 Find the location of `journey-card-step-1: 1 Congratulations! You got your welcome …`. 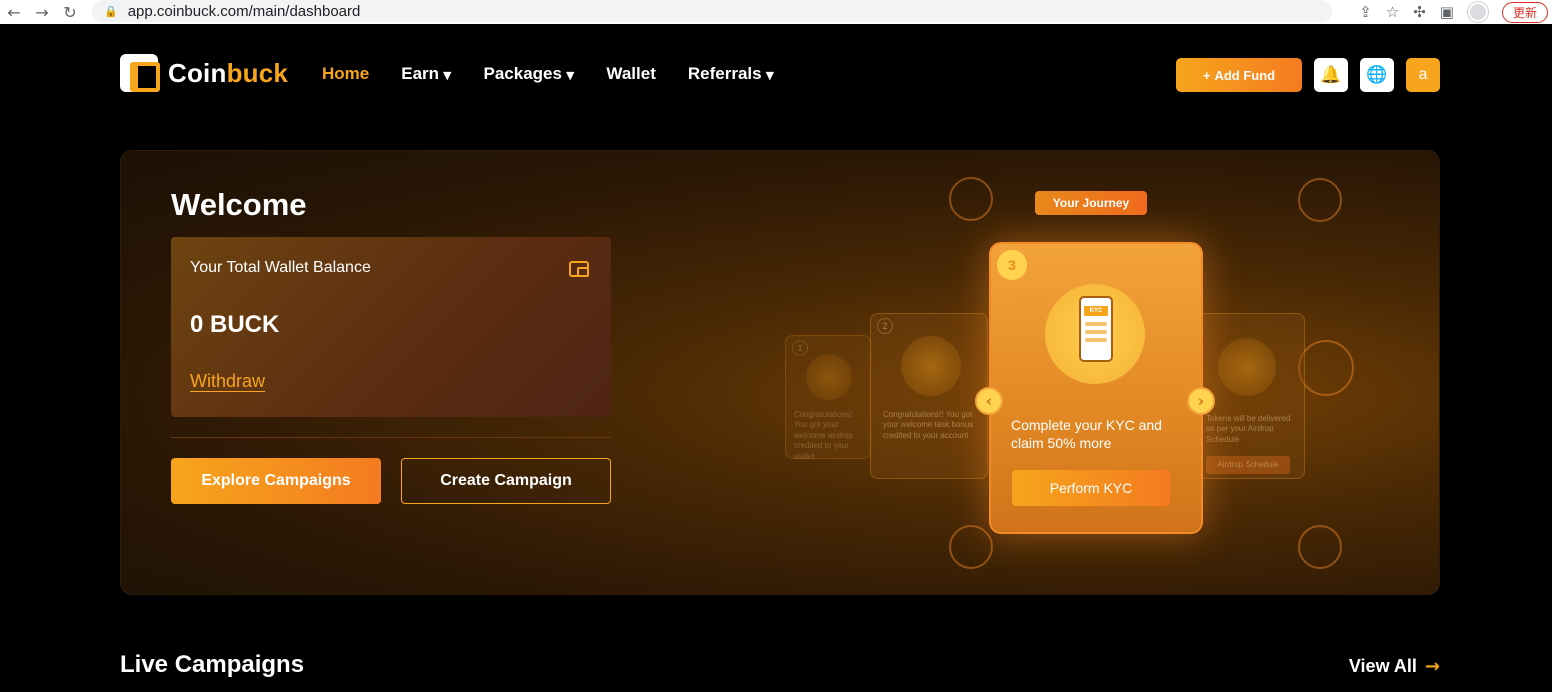

journey-card-step-1: 1 Congratulations! You got your welcome … is located at coordinates (828, 398).